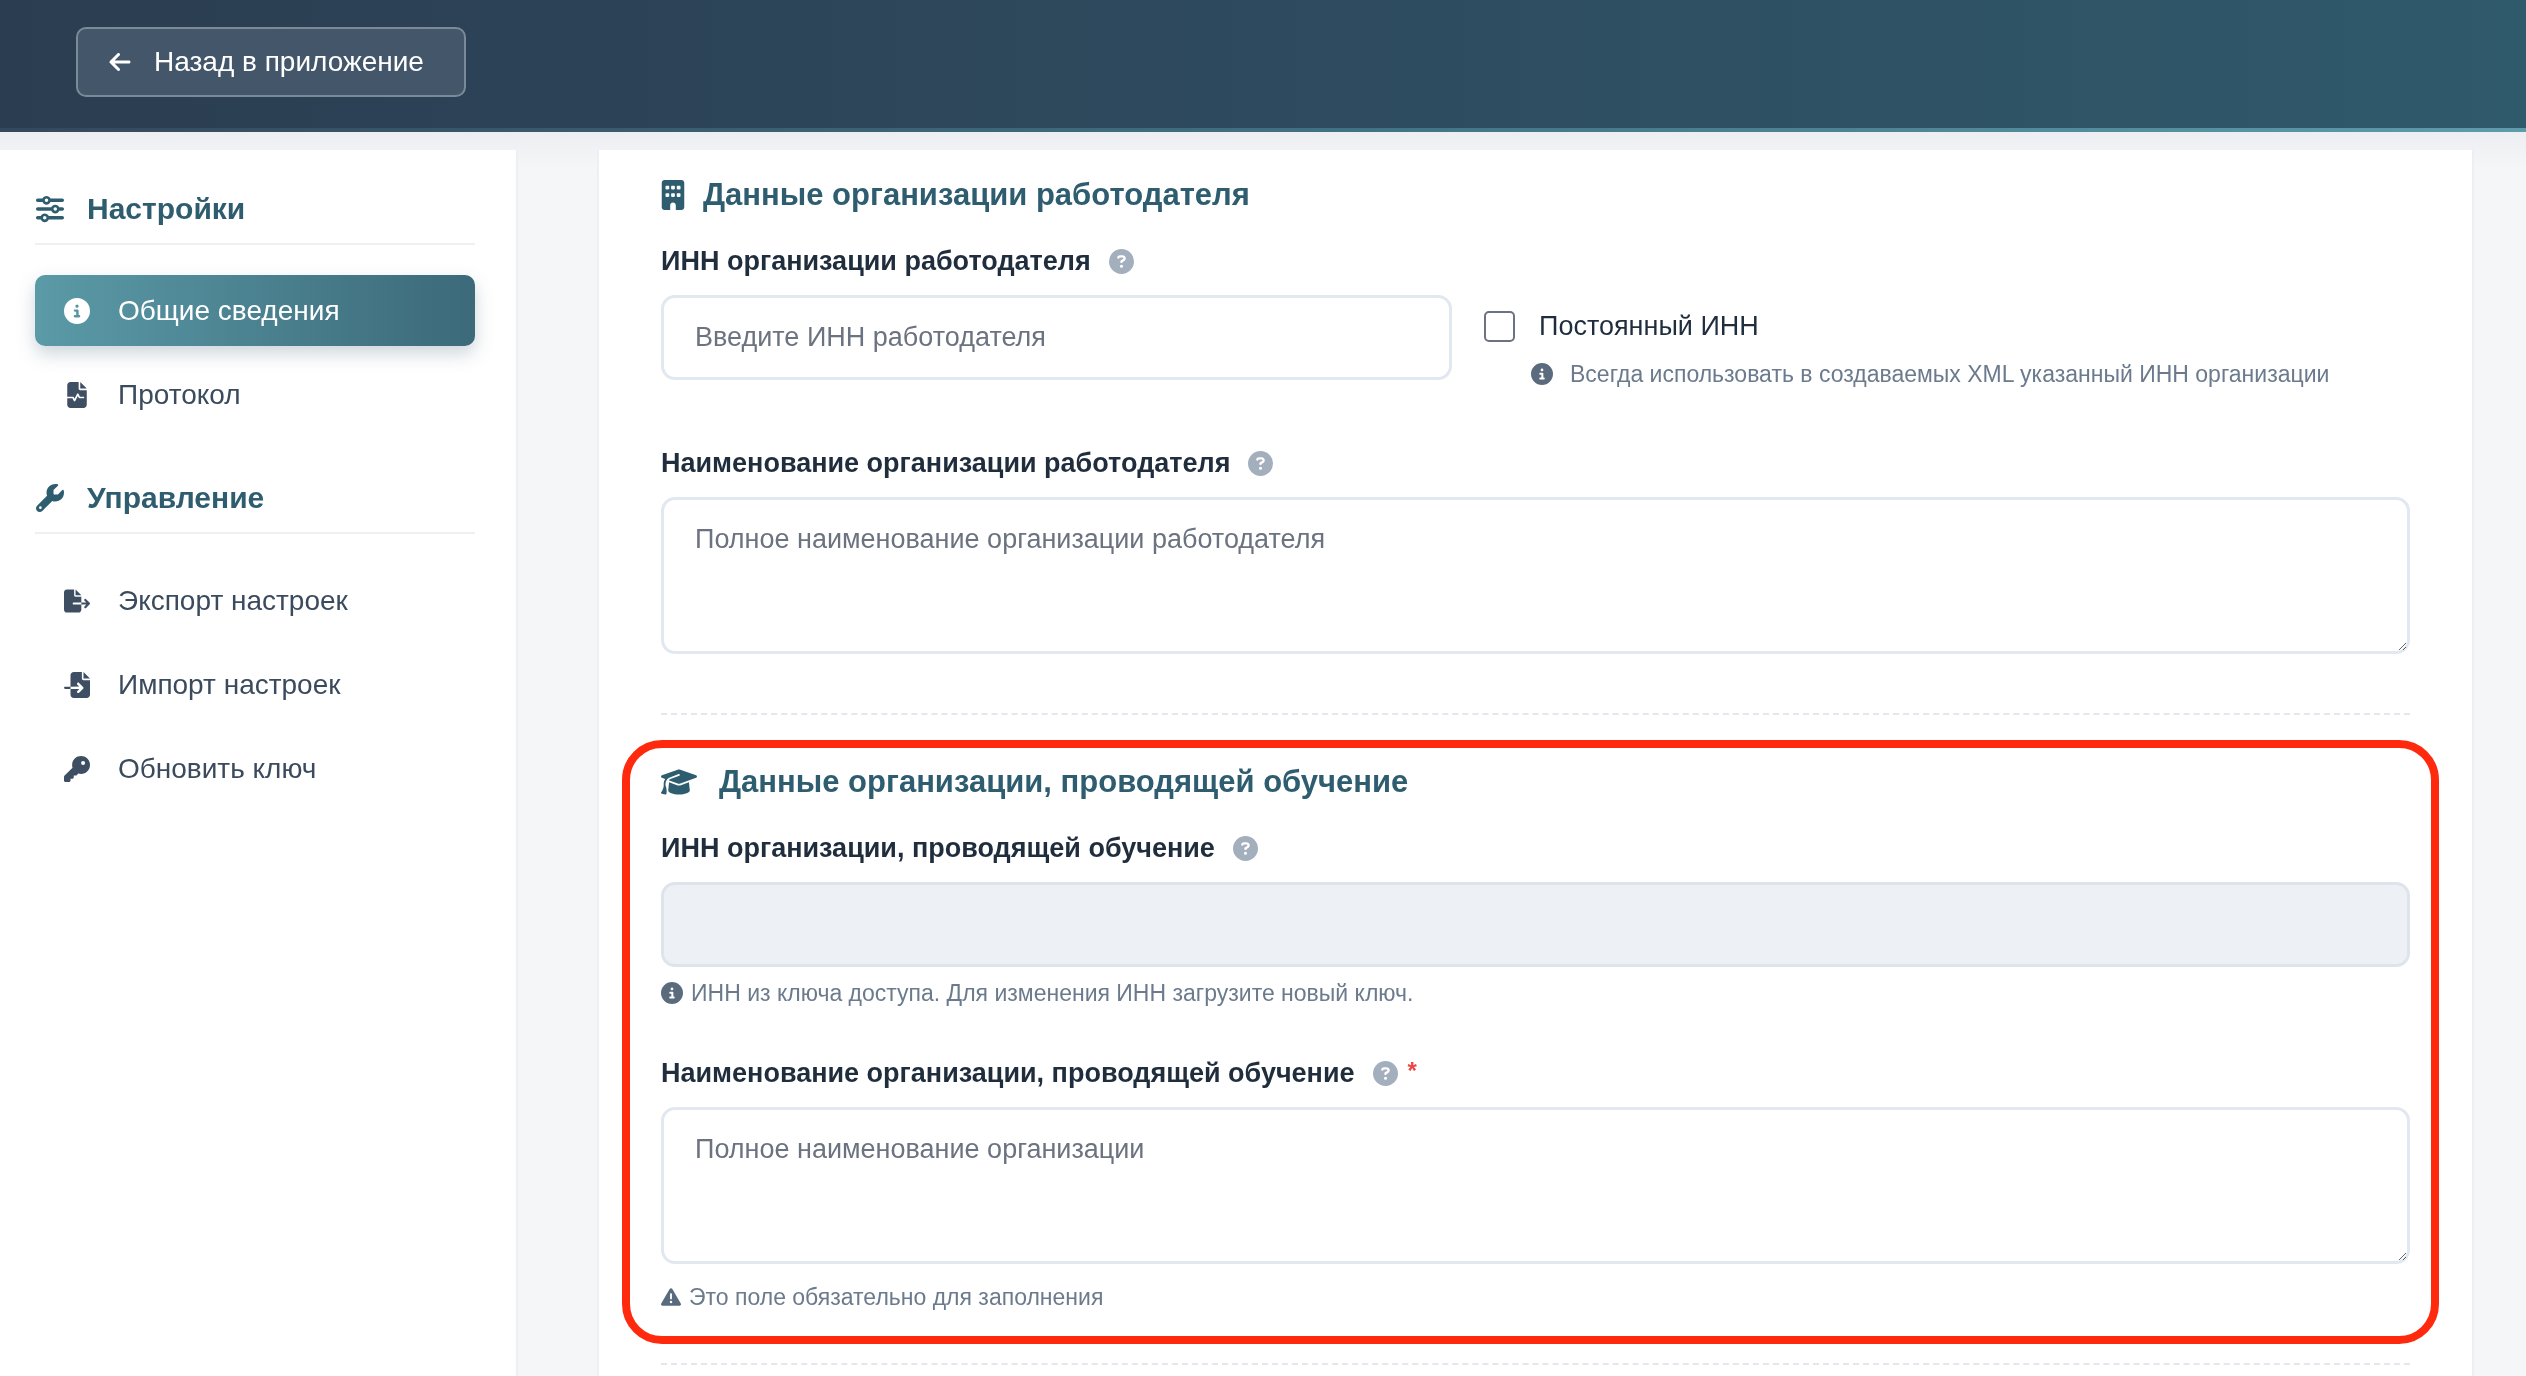  I want to click on section-title: Данные организации, проводящей обучение, so click(1064, 782).